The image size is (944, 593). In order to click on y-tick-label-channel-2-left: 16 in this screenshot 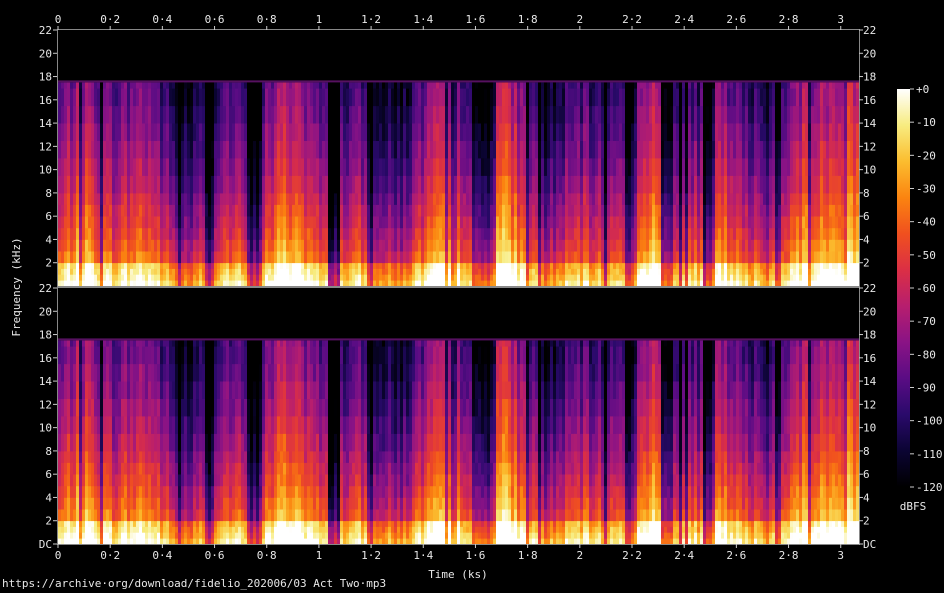, I will do `click(45, 358)`.